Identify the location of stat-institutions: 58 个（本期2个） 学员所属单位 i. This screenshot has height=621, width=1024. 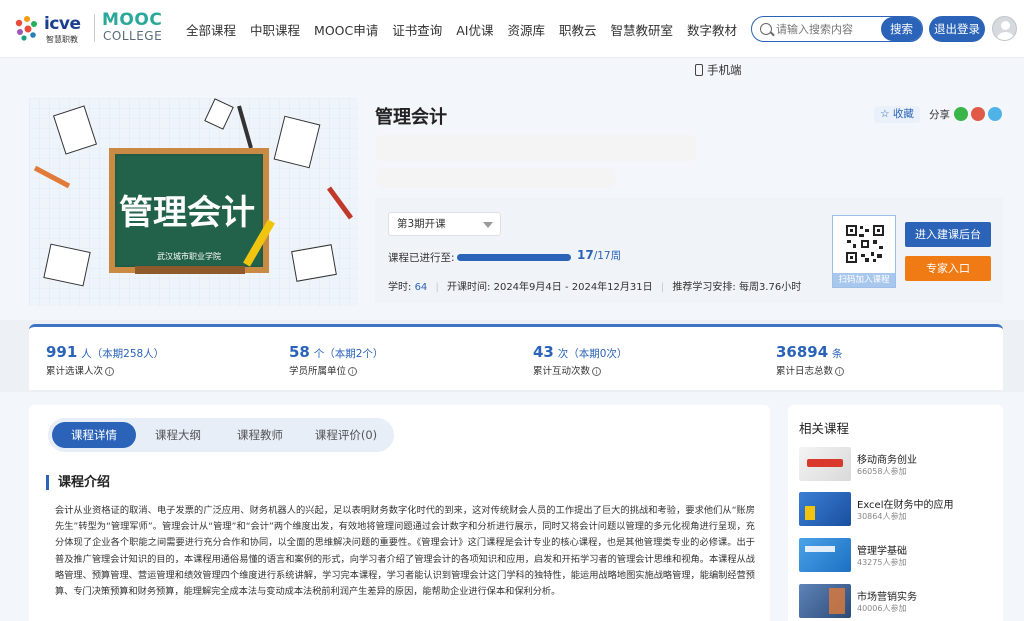
(336, 360).